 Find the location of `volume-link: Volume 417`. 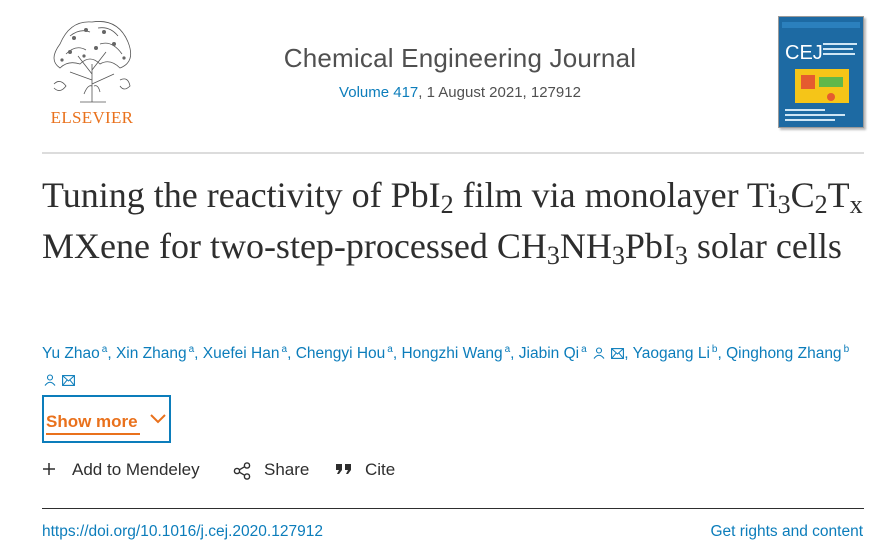

volume-link: Volume 417 is located at coordinates (378, 92).